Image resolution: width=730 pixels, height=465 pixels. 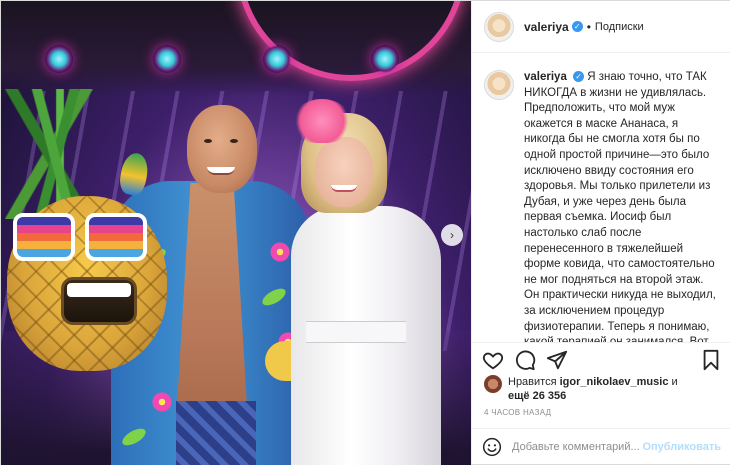 I want to click on pineapple-sunglasses, so click(x=81, y=238).